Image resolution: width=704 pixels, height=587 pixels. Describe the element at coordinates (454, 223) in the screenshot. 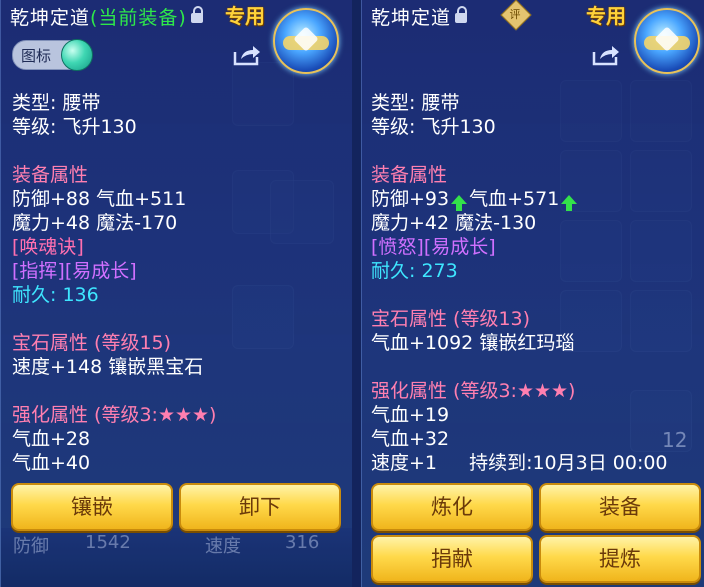

I see `attr-line-2: 魔力+42 魔法-130` at that location.